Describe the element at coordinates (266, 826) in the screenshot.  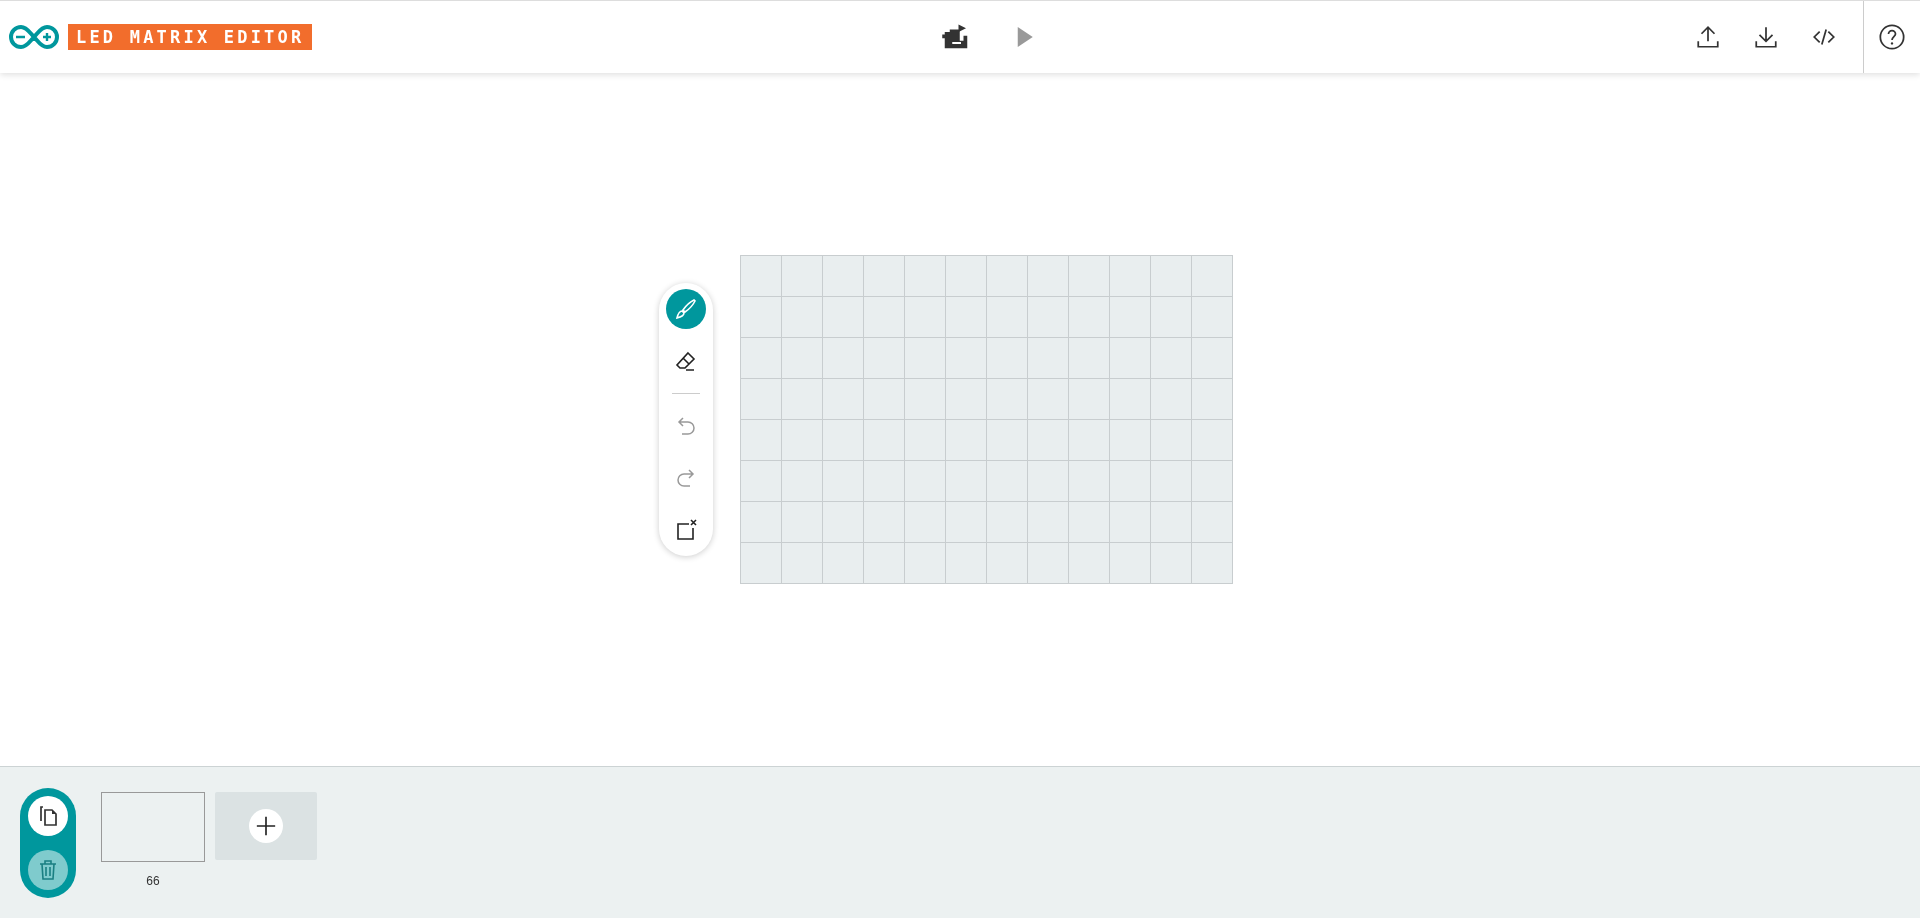
I see `add-frame-button` at that location.